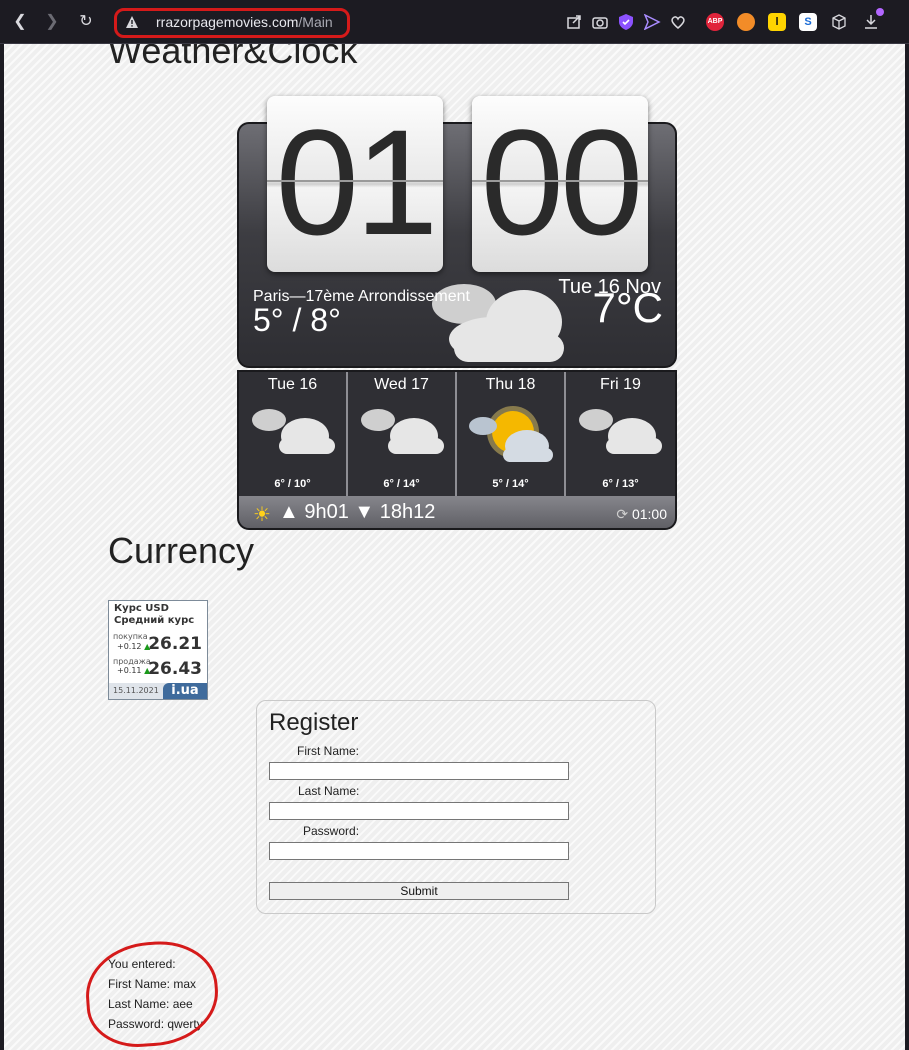 The width and height of the screenshot is (909, 1050). I want to click on buy-change: +0.12 ▲, so click(134, 646).